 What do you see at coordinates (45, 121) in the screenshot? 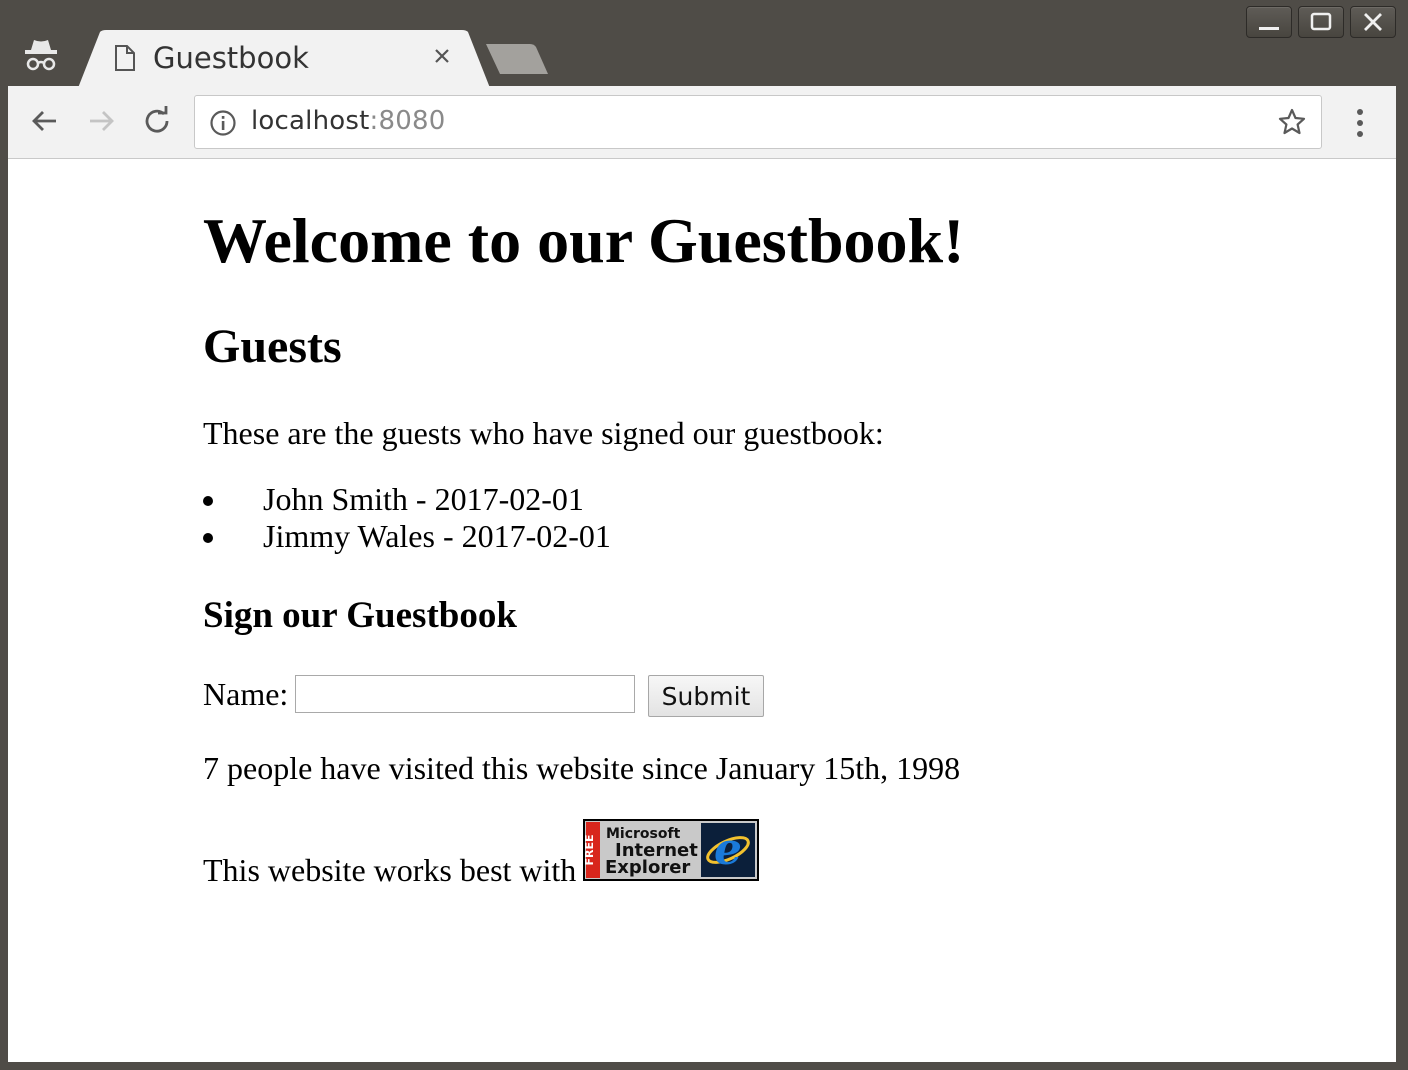
I see `back-arrow-icon` at bounding box center [45, 121].